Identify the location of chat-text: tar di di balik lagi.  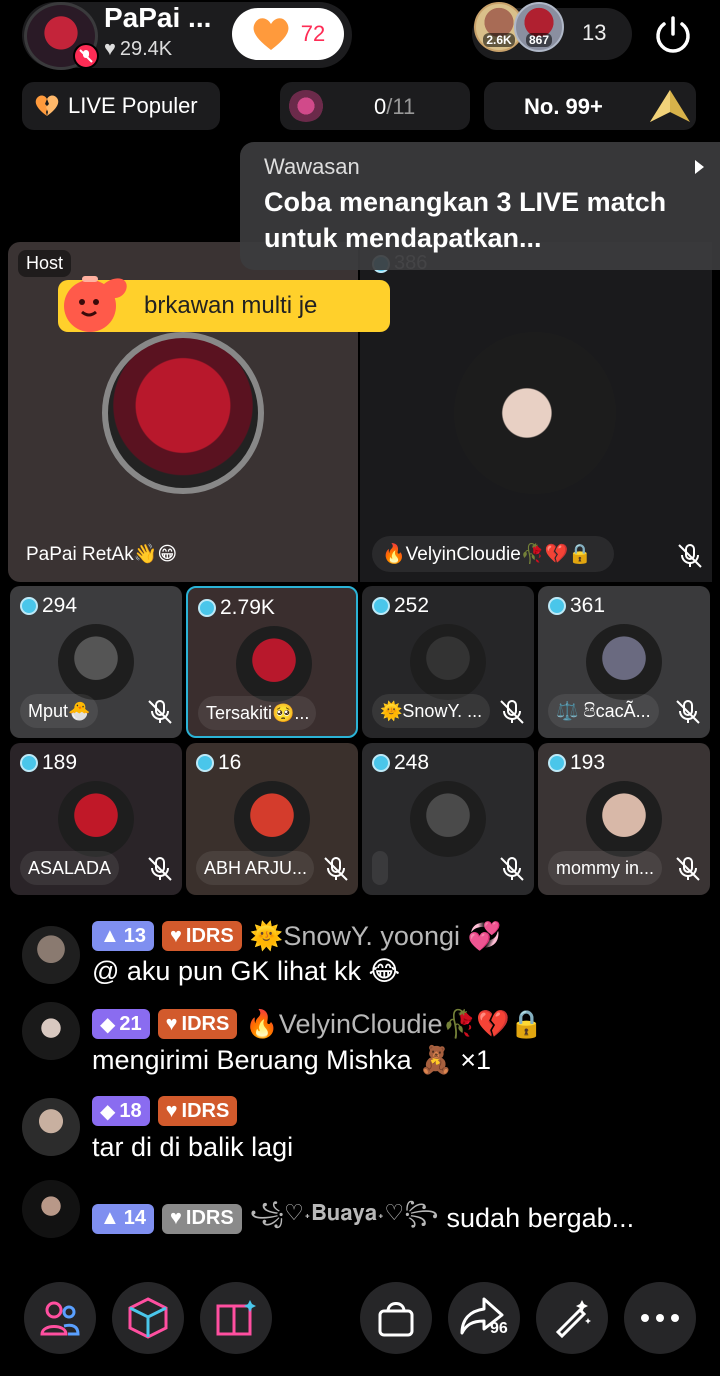
(193, 1147).